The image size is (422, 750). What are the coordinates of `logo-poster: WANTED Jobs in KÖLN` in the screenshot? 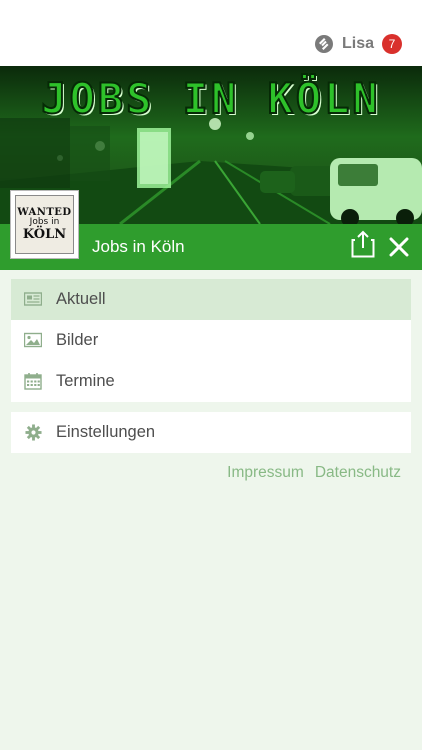 It's located at (44, 224).